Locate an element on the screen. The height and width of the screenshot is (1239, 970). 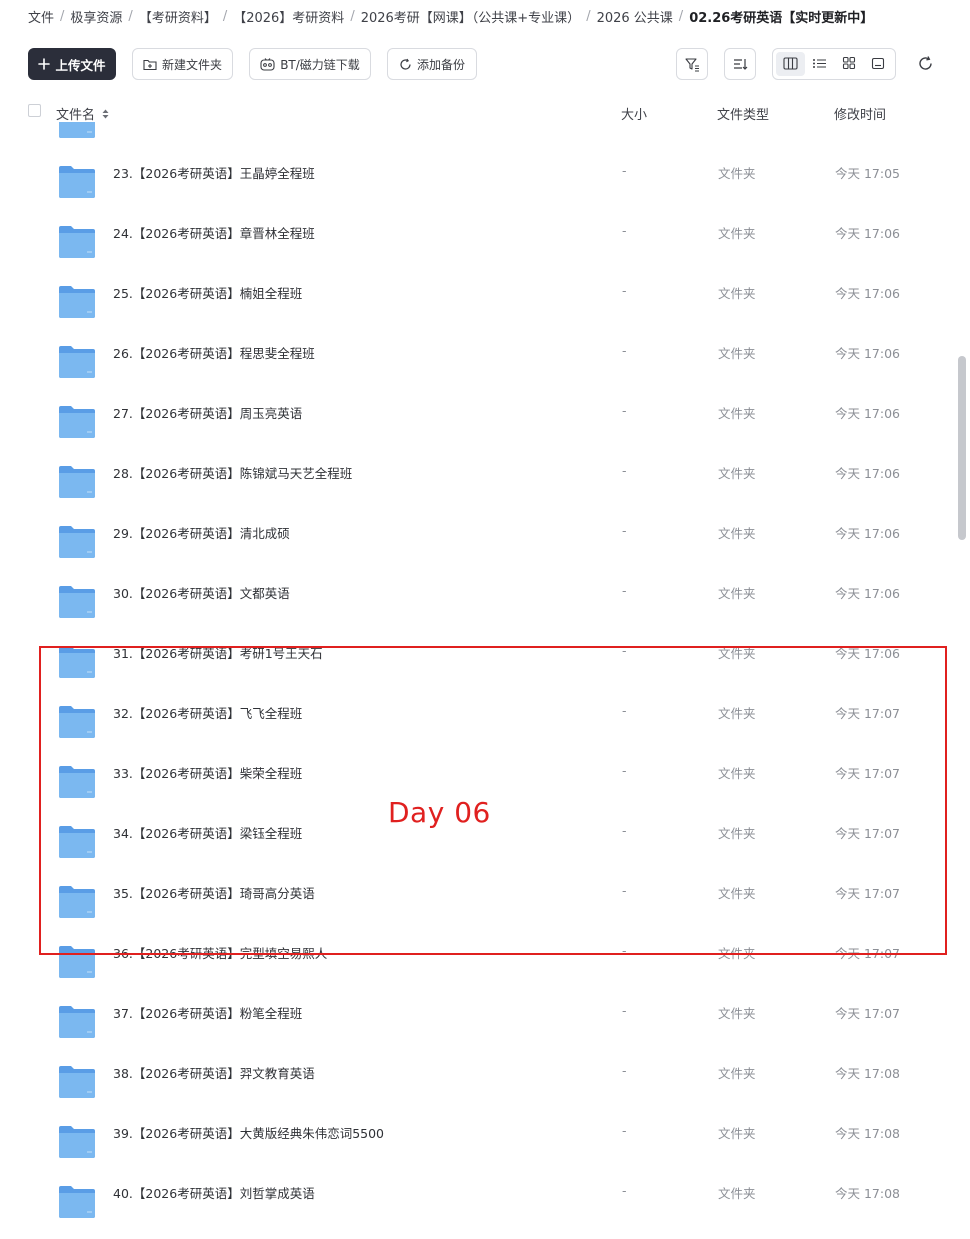
view-preview-button is located at coordinates (877, 64).